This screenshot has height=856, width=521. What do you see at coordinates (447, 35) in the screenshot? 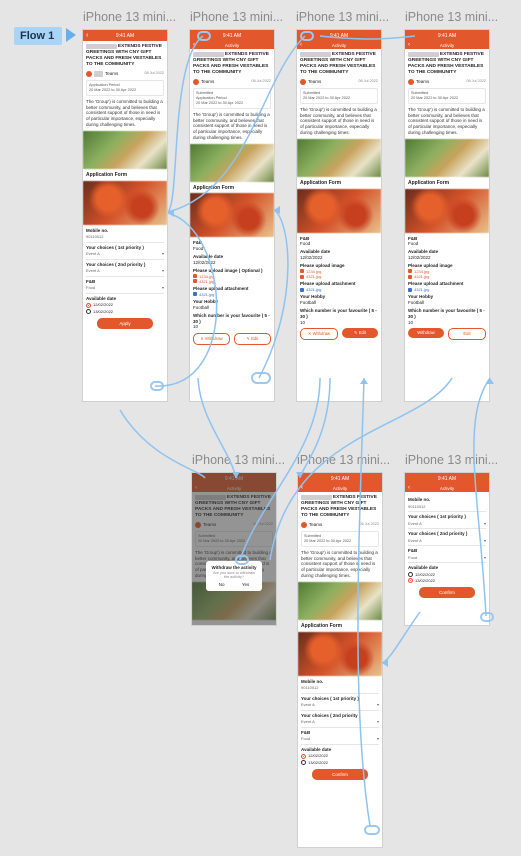
I see `status-bar: 9:41 AM` at bounding box center [447, 35].